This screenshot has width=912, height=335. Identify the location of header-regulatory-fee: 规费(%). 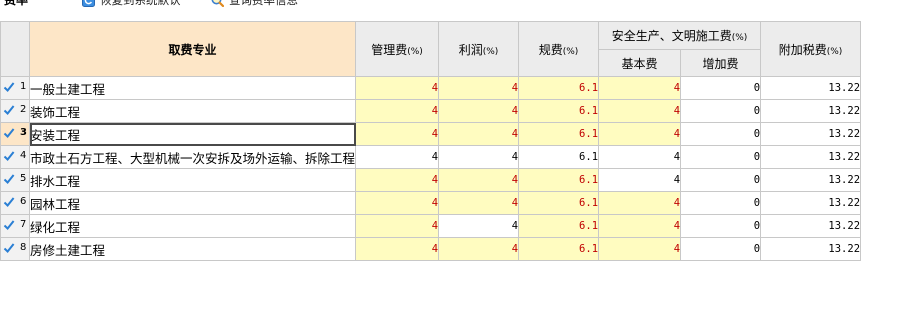
(559, 49).